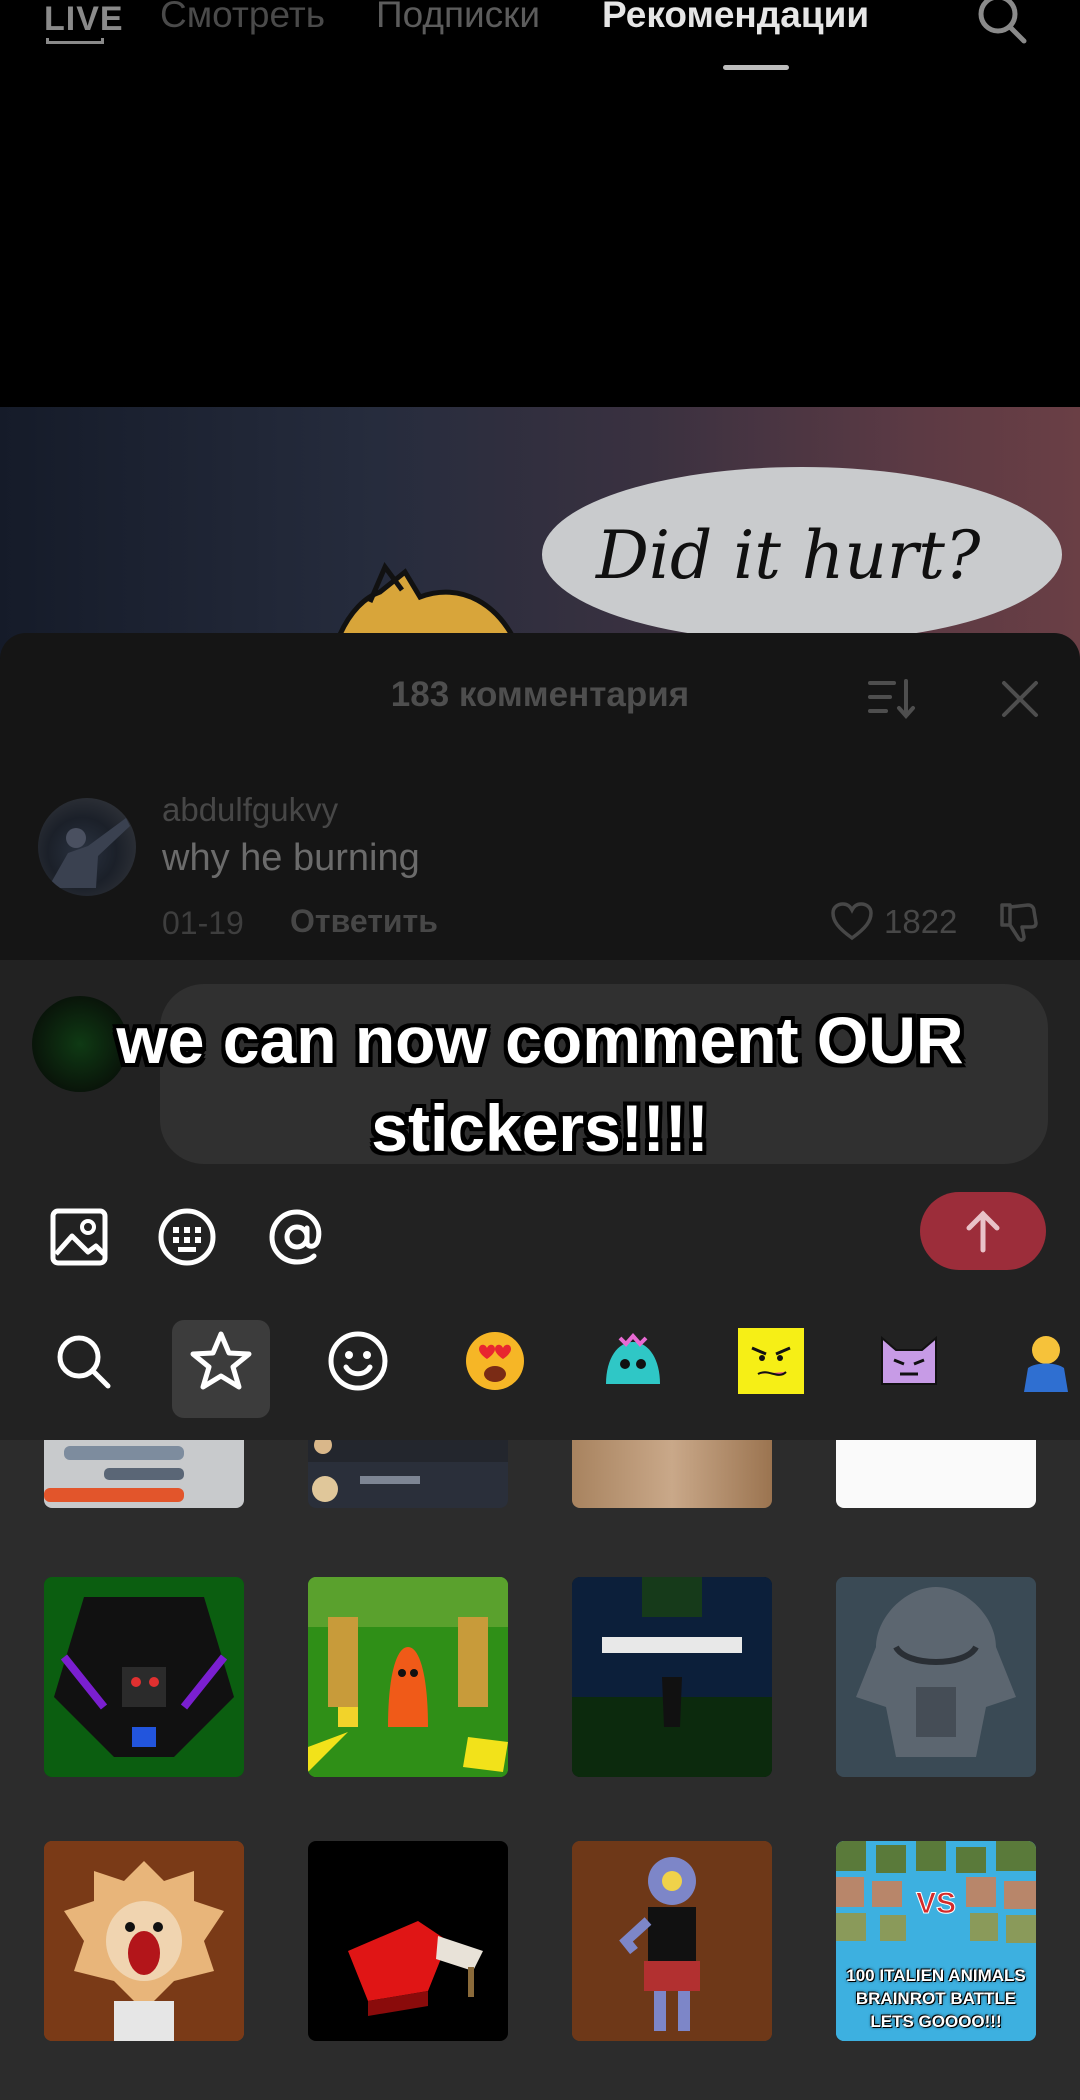 Image resolution: width=1080 pixels, height=2100 pixels. Describe the element at coordinates (144, 1677) in the screenshot. I see `sticker-roblox-dark-creature` at that location.